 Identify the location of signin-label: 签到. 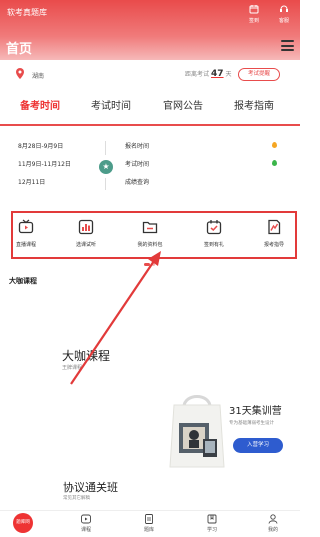
(253, 21).